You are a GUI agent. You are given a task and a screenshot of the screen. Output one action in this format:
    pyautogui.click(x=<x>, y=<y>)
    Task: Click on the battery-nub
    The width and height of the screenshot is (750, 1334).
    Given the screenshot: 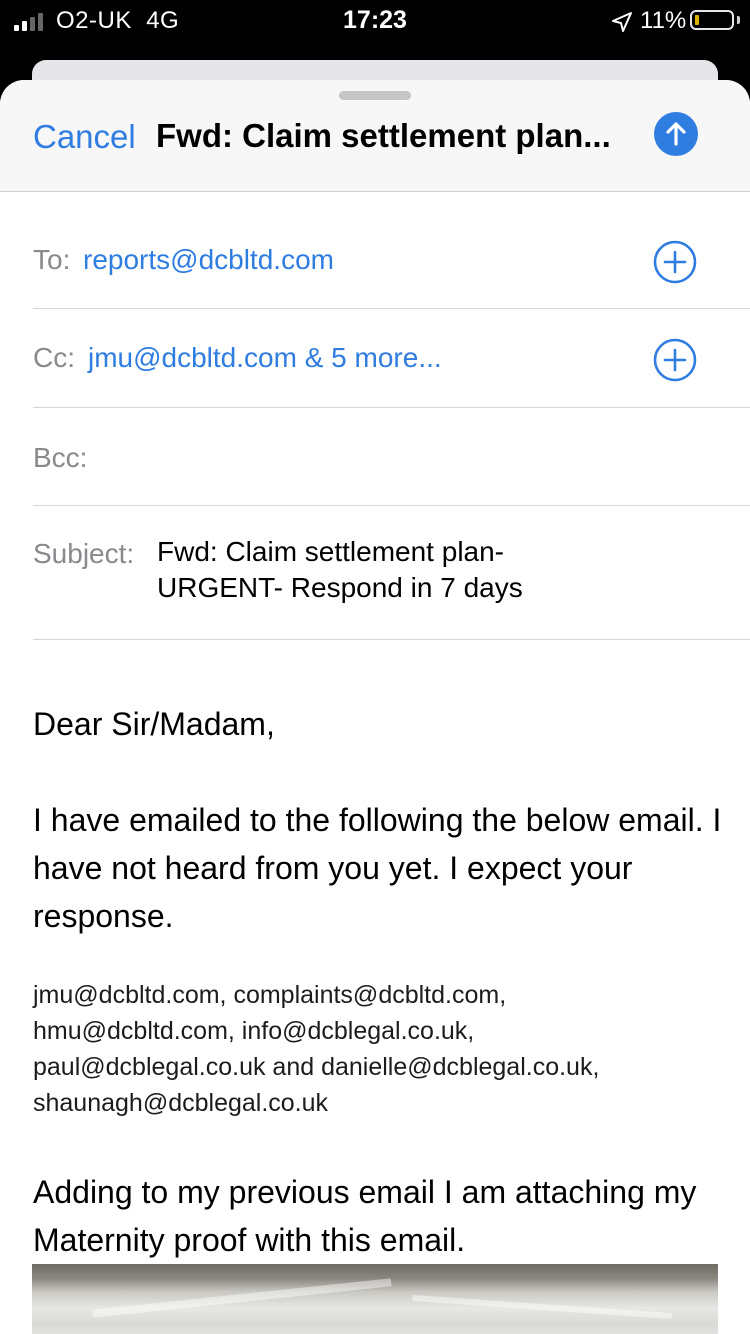 What is the action you would take?
    pyautogui.click(x=738, y=20)
    